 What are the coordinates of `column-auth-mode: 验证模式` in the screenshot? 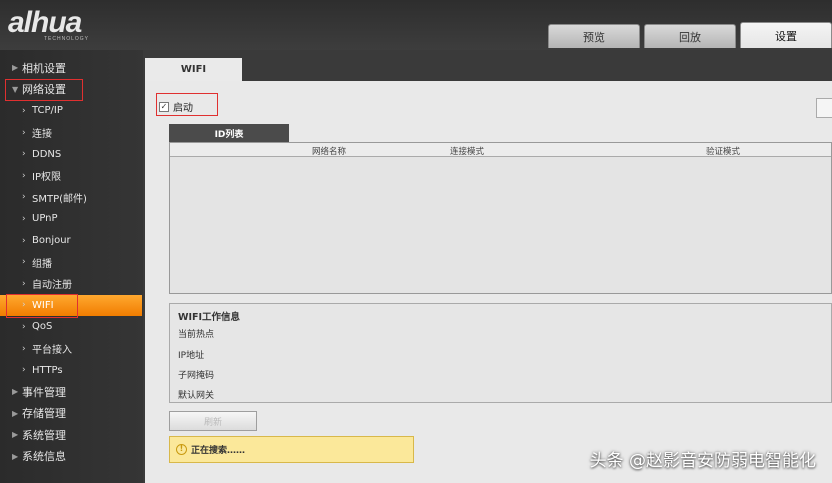 It's located at (723, 152).